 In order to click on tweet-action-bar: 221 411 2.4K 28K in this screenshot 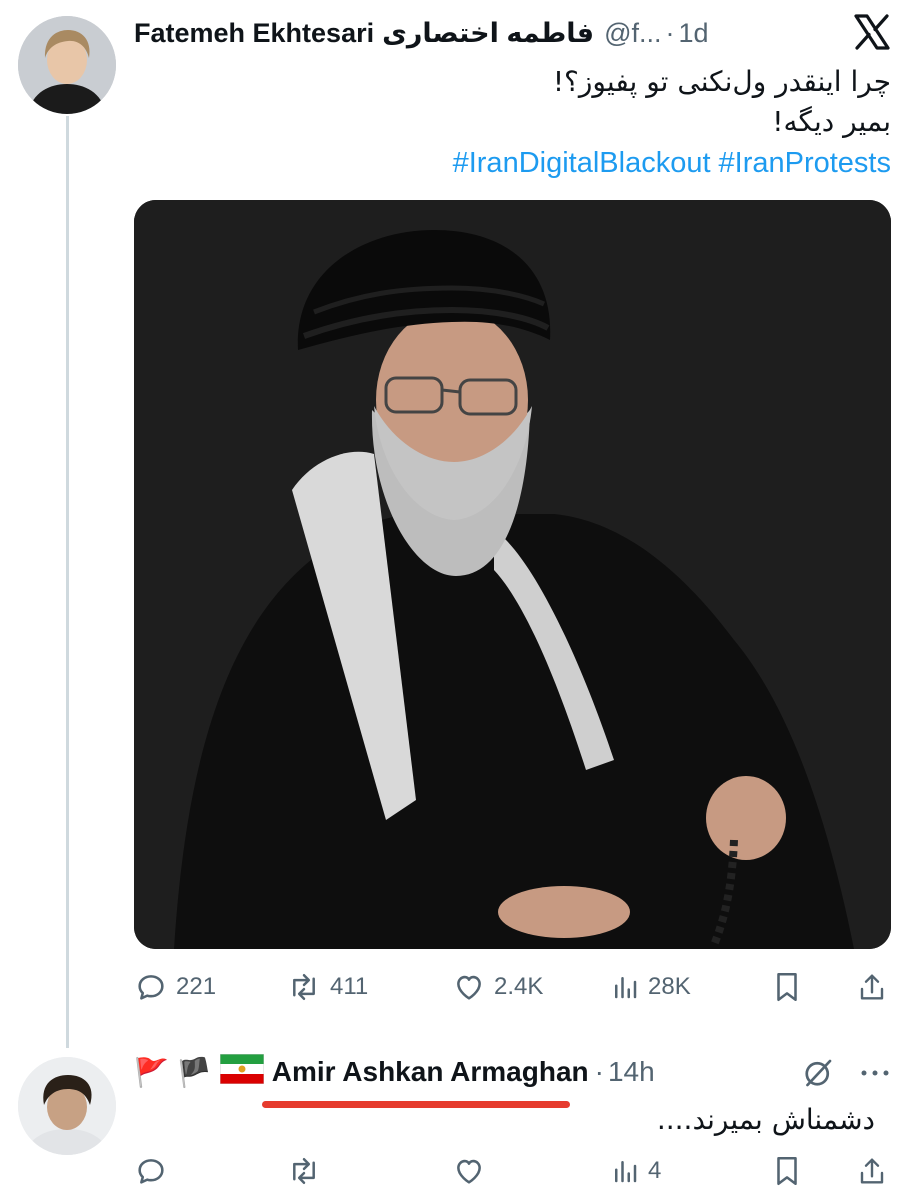, I will do `click(512, 987)`.